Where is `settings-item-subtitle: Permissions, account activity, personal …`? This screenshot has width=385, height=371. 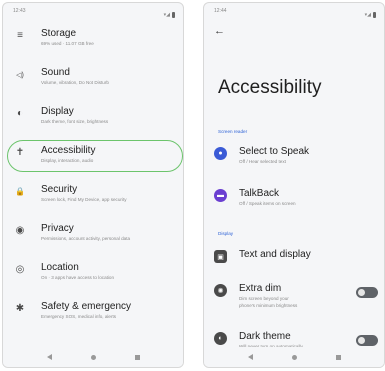
settings-item-subtitle: Permissions, account activity, personal … is located at coordinates (86, 238).